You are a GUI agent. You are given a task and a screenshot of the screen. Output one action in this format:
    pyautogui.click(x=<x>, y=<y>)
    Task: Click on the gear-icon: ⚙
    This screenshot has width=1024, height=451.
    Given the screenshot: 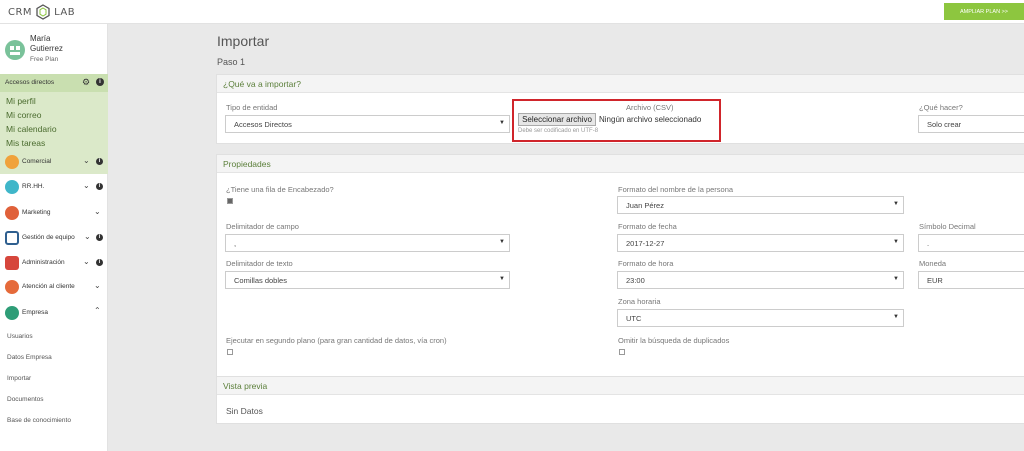 What is the action you would take?
    pyautogui.click(x=86, y=82)
    